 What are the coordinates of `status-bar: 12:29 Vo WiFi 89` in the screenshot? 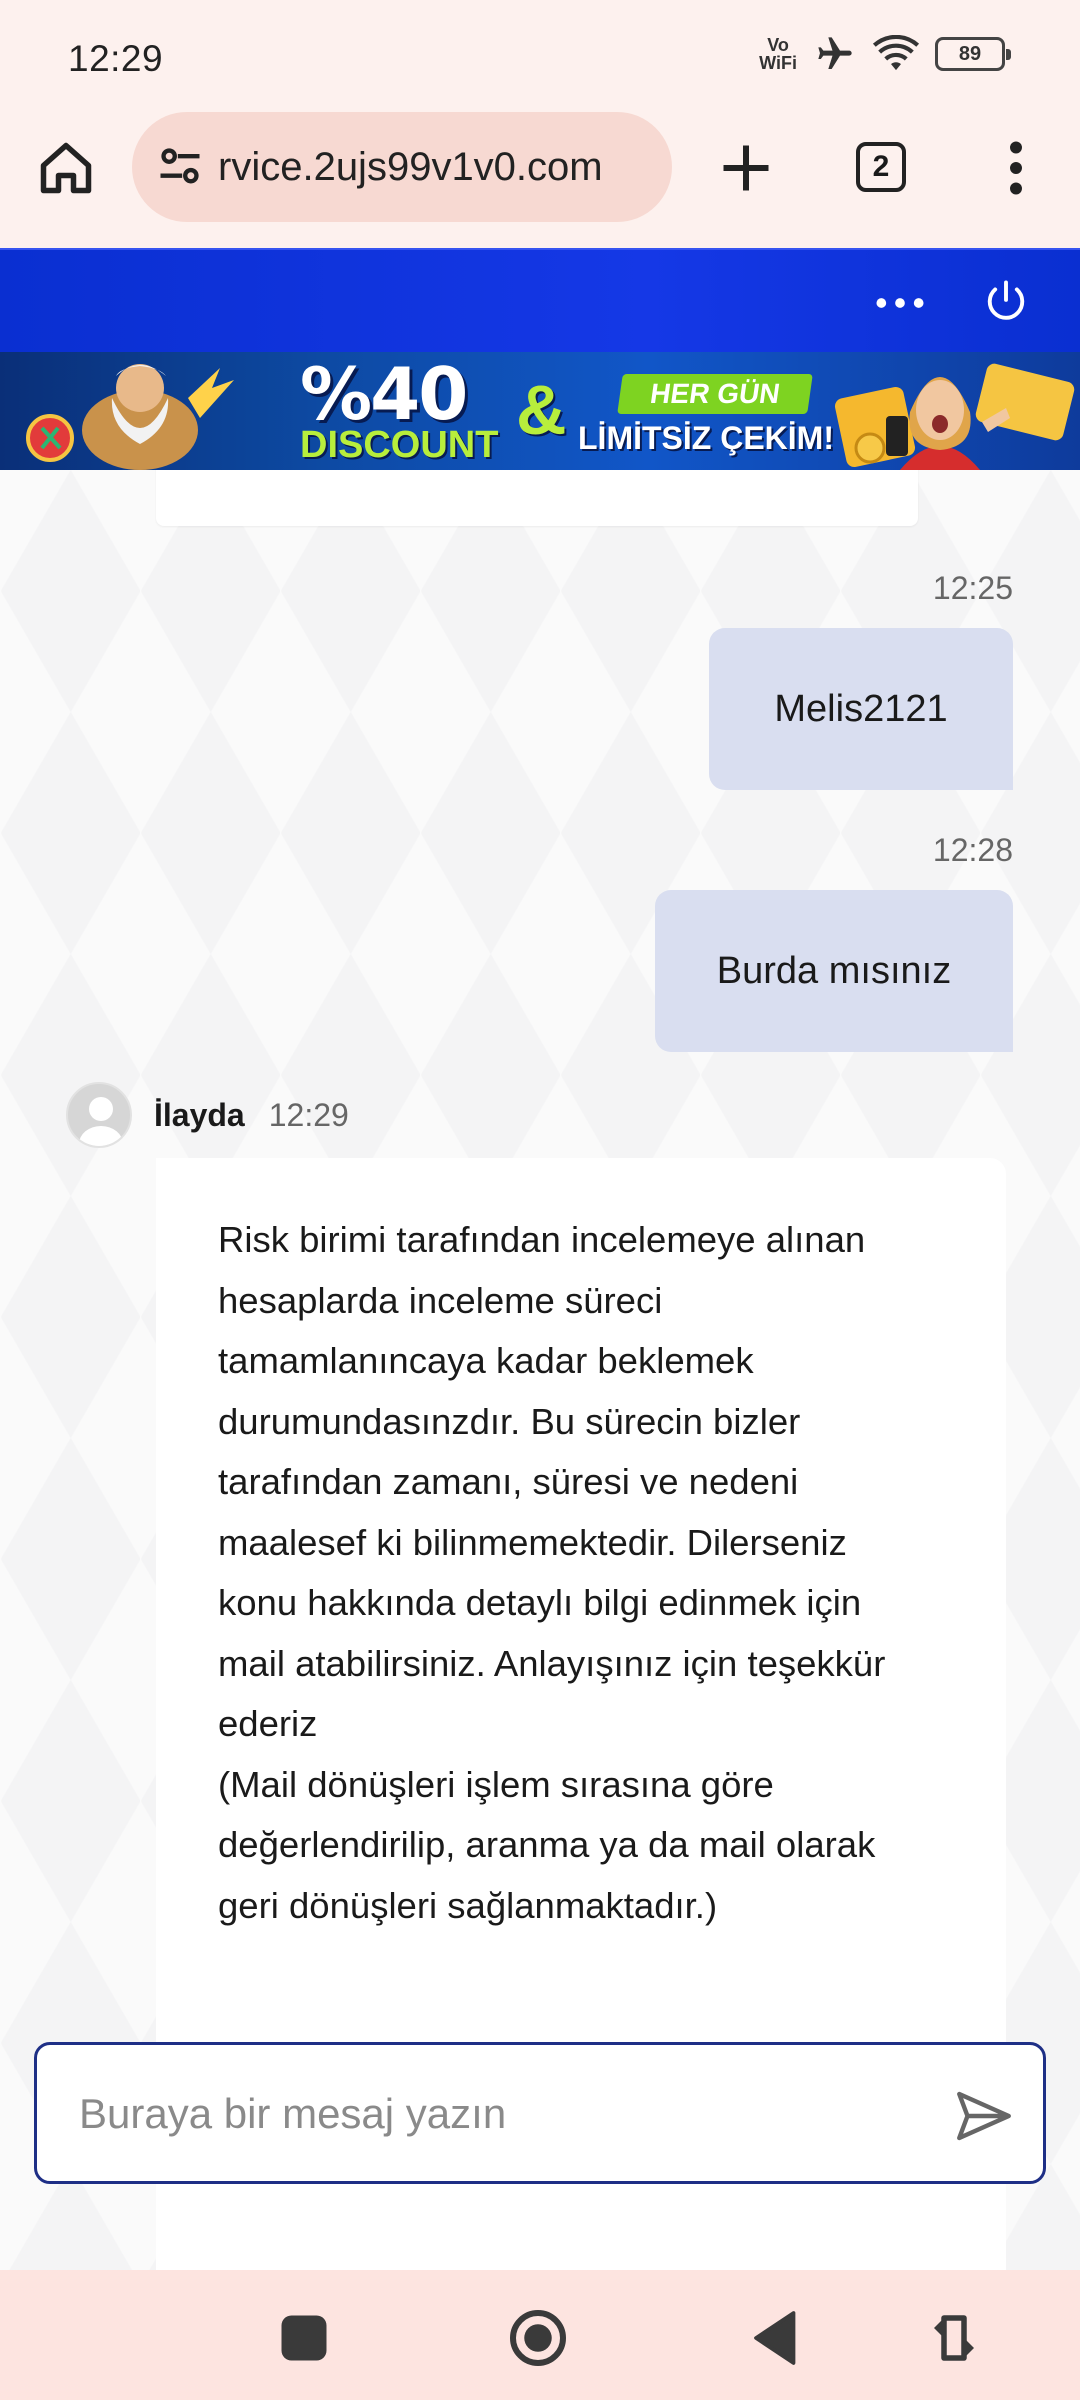 It's located at (540, 59).